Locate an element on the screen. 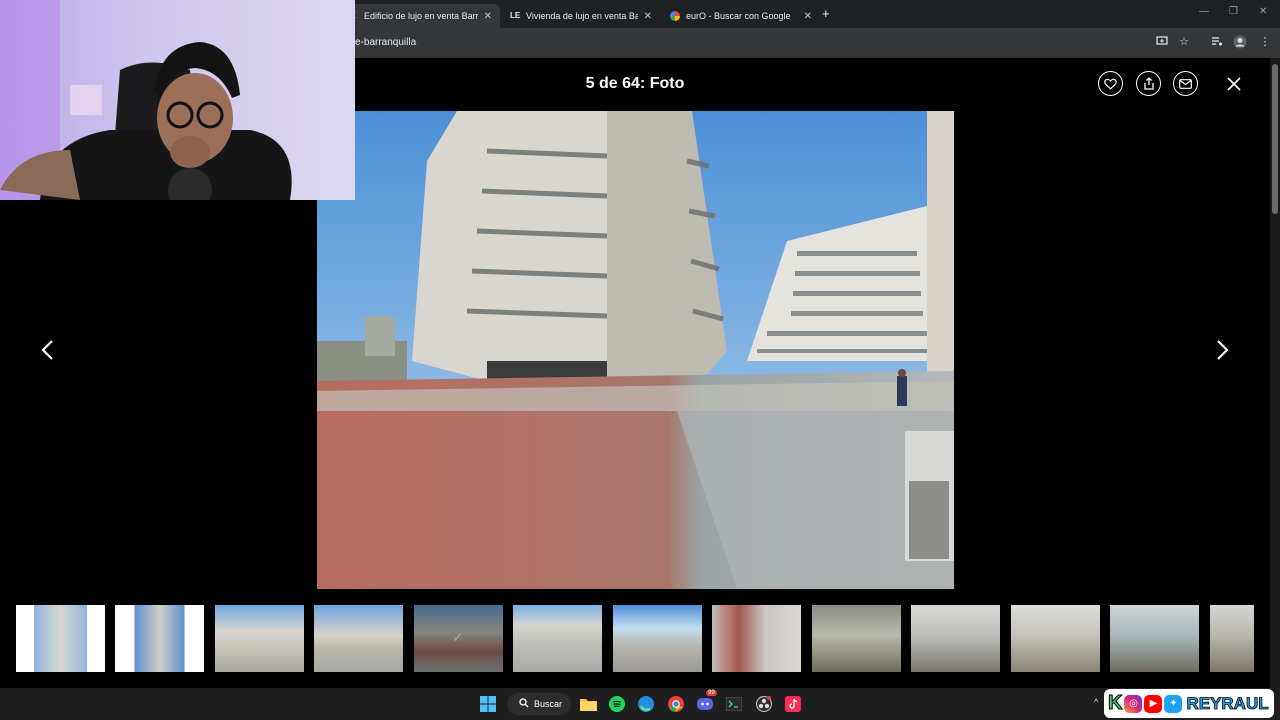  file-explorer-icon is located at coordinates (588, 704).